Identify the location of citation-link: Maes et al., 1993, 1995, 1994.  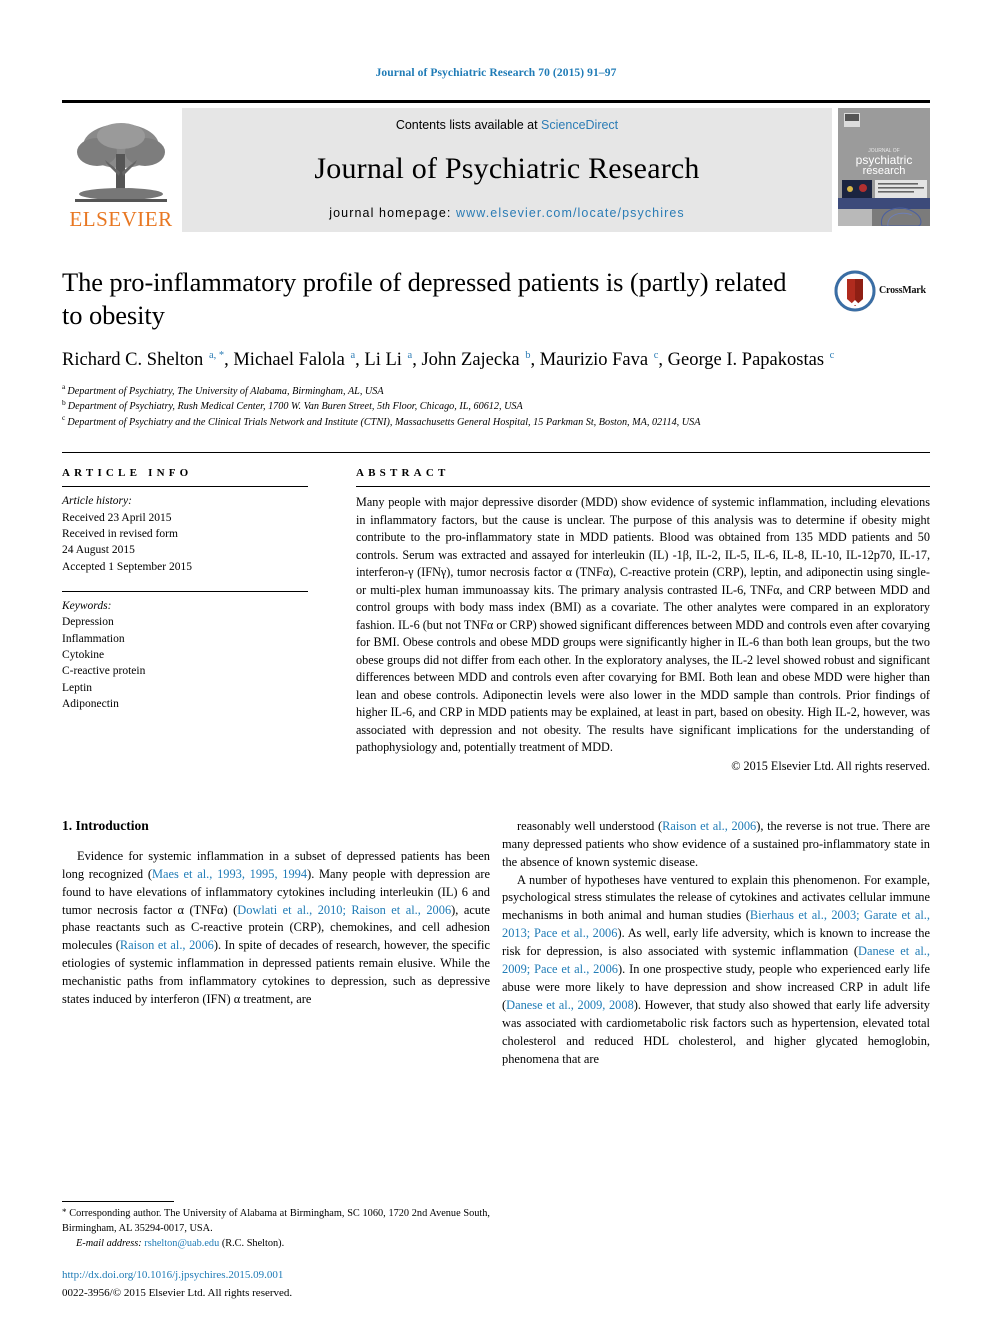
(229, 874).